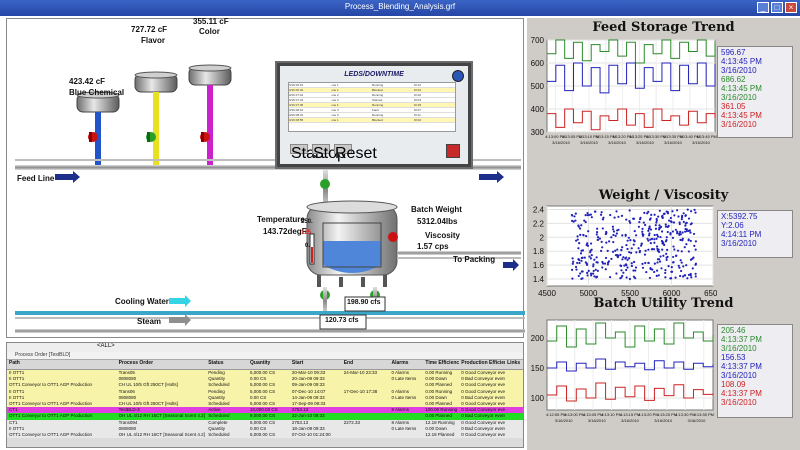 The height and width of the screenshot is (450, 800). I want to click on window-title: Process_Blending_Analysis.grf, so click(400, 6).